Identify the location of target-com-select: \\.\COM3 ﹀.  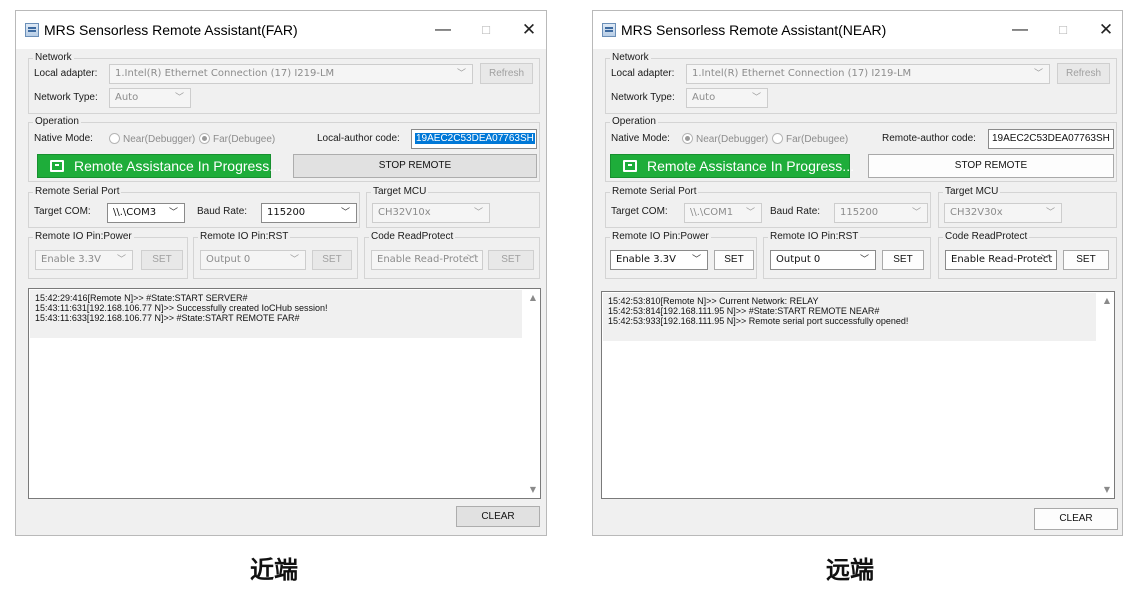
(146, 213).